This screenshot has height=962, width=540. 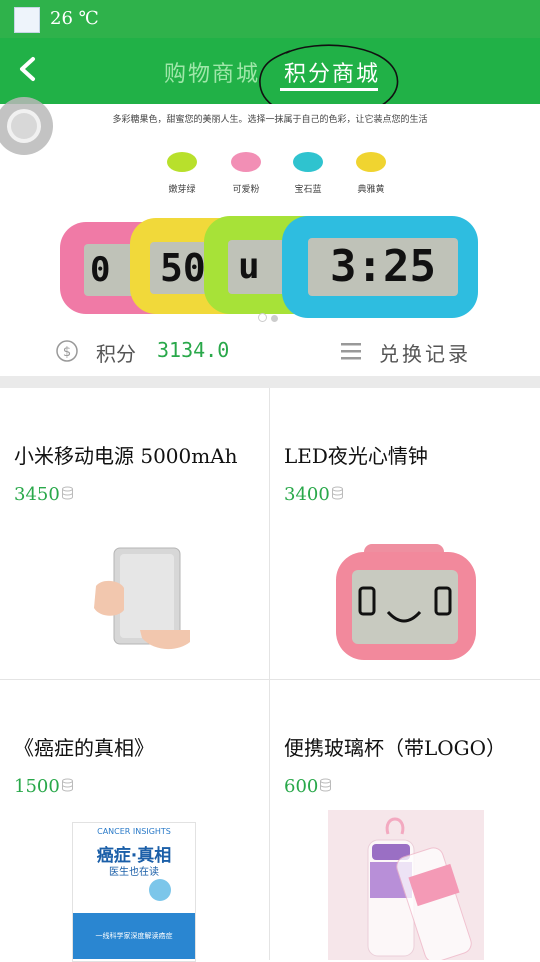 I want to click on book-cover-top-text: CANCER INSIGHTS, so click(x=134, y=831).